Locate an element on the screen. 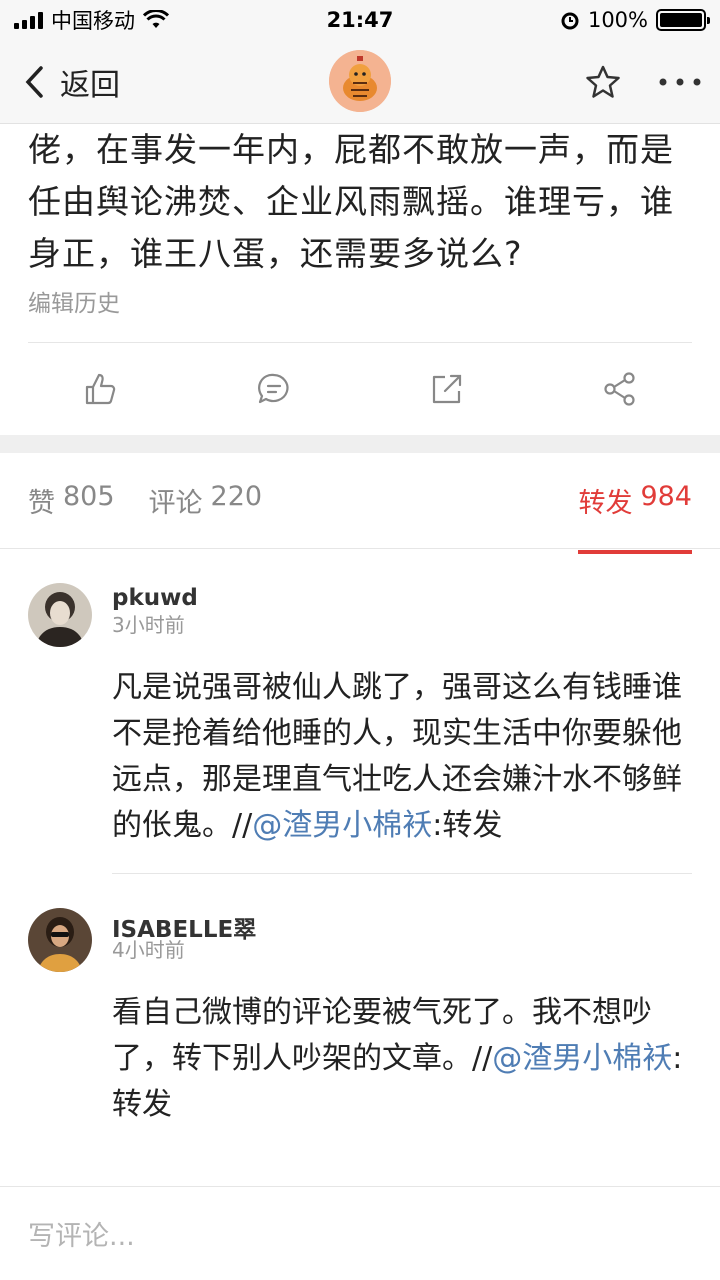  share-icon is located at coordinates (619, 389).